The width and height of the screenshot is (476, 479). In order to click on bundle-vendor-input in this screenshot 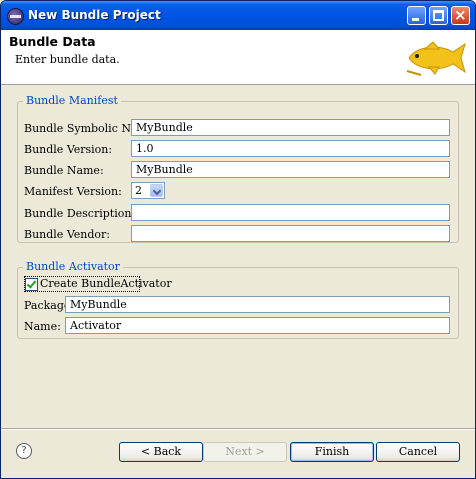, I will do `click(290, 233)`.